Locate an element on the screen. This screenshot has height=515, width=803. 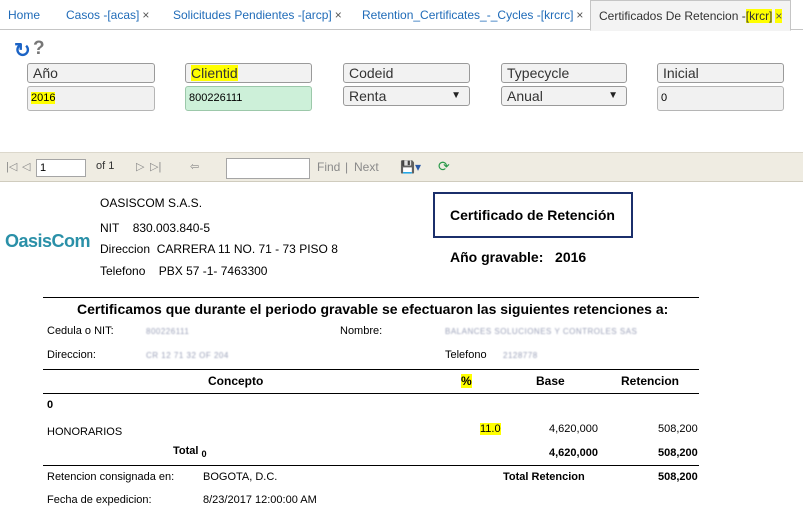
address-value: CARRERA 11 NO. 71 - 73 PISO 8 is located at coordinates (247, 249).